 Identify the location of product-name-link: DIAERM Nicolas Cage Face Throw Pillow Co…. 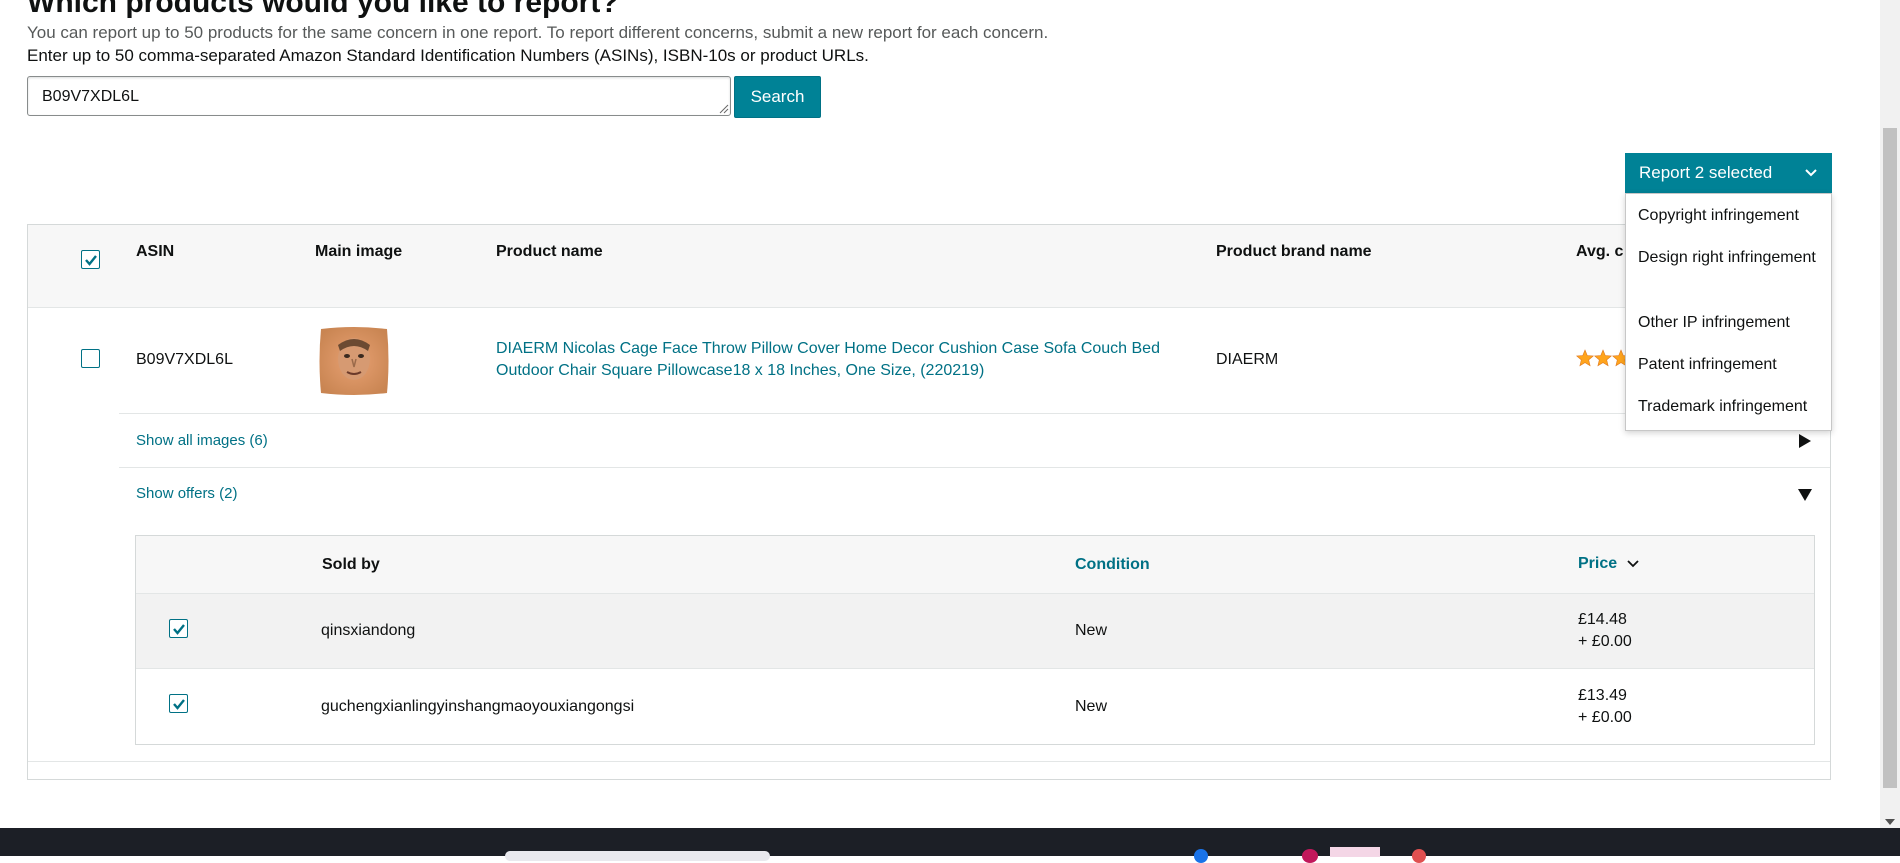
(846, 360).